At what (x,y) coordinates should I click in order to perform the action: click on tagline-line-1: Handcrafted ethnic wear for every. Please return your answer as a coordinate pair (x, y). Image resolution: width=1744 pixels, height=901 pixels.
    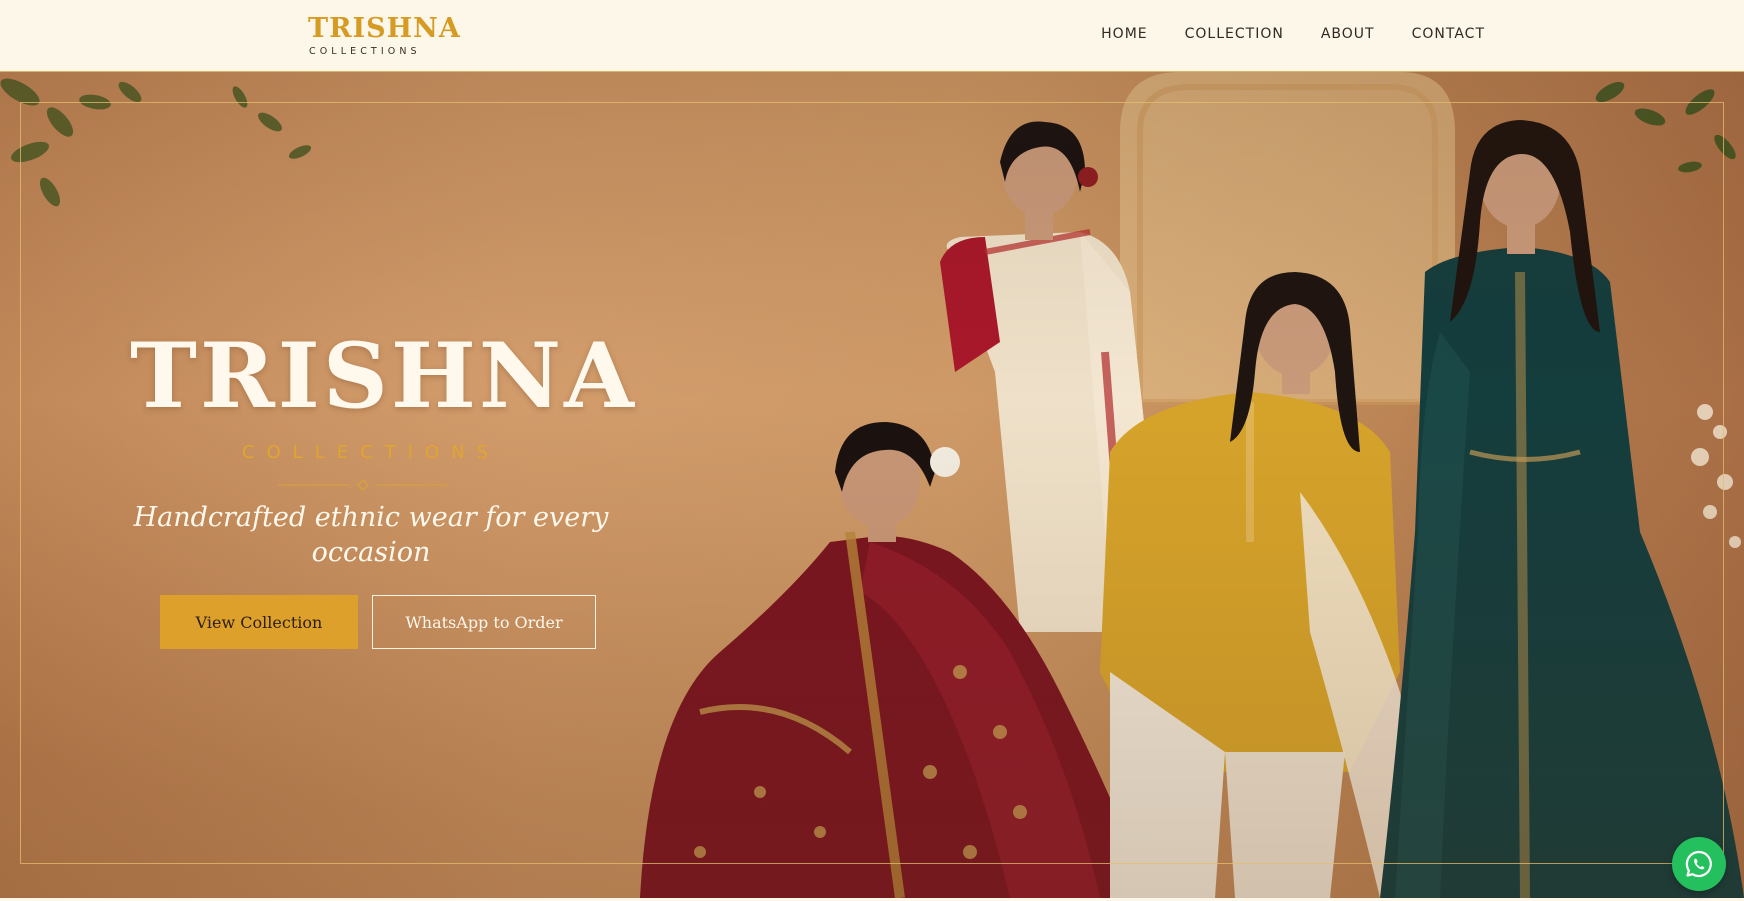
    Looking at the image, I should click on (371, 517).